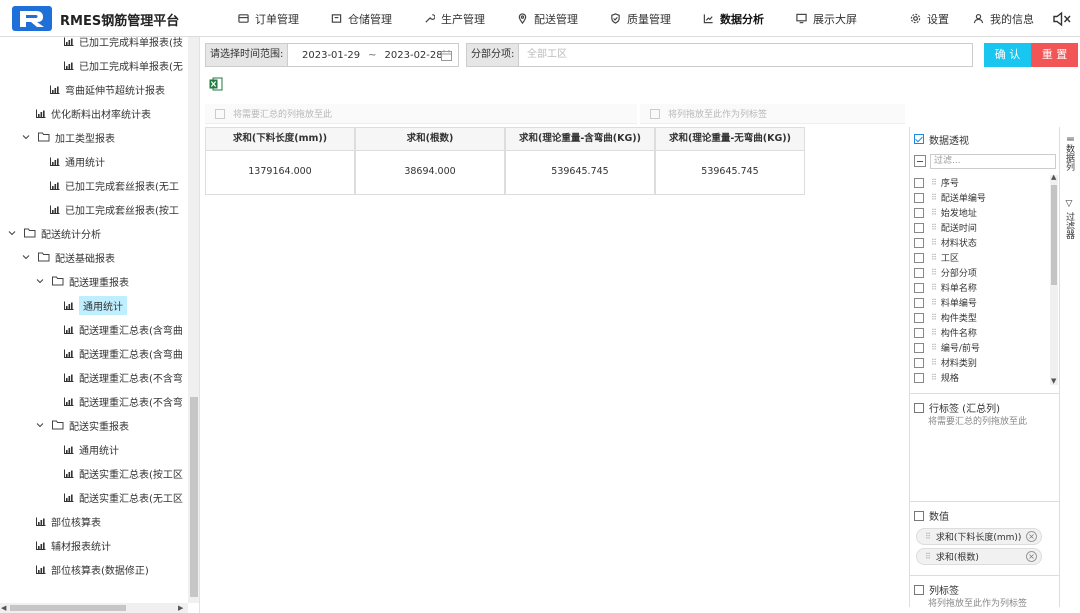 This screenshot has height=613, width=1080. What do you see at coordinates (929, 18) in the screenshot?
I see `nav-settings: 设置` at bounding box center [929, 18].